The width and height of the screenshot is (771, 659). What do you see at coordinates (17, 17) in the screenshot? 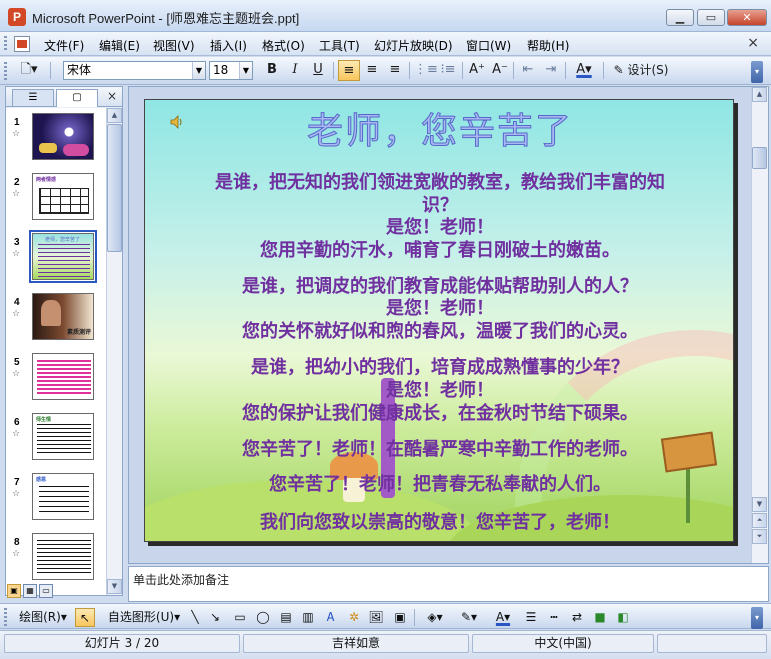
I see `powerpoint-app-icon: P` at bounding box center [17, 17].